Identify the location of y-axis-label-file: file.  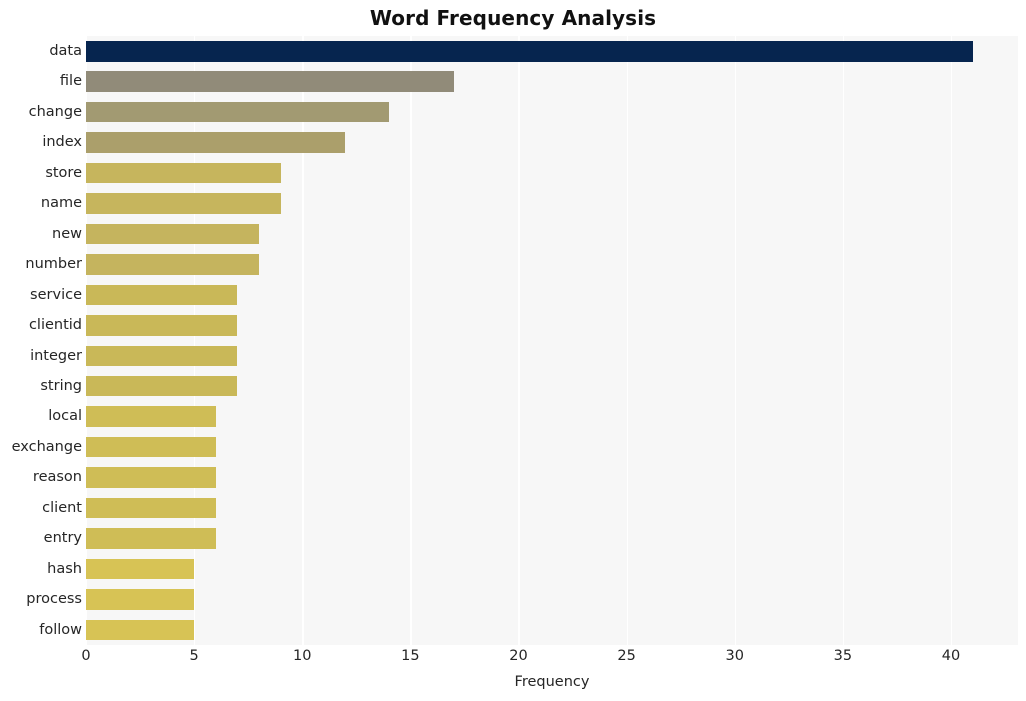
(70, 81).